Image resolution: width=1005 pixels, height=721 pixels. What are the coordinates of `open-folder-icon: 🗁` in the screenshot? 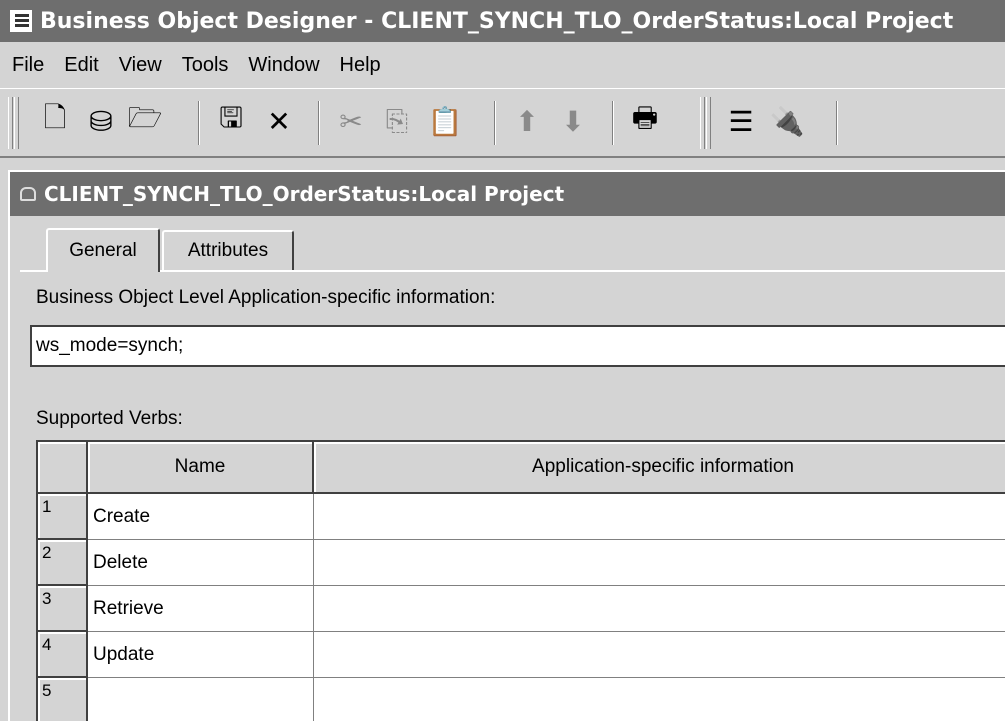 It's located at (145, 120).